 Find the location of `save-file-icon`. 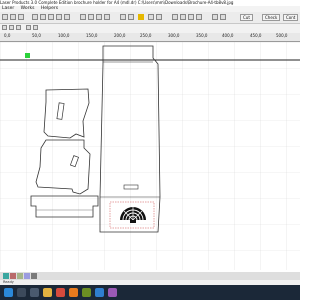

save-file-icon is located at coordinates (21, 17).